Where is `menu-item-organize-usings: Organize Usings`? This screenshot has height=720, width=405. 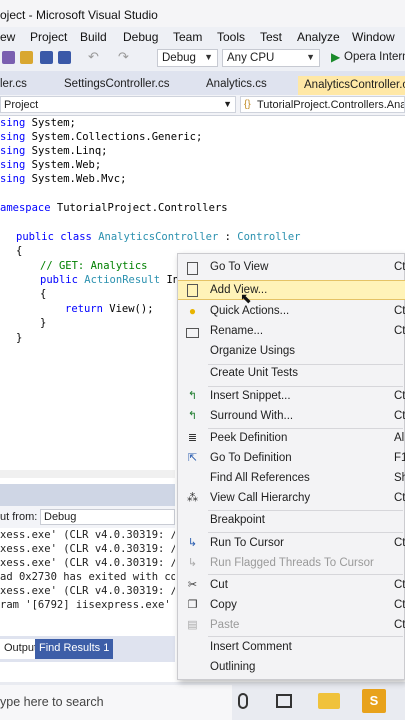
menu-item-organize-usings: Organize Usings is located at coordinates (291, 352).